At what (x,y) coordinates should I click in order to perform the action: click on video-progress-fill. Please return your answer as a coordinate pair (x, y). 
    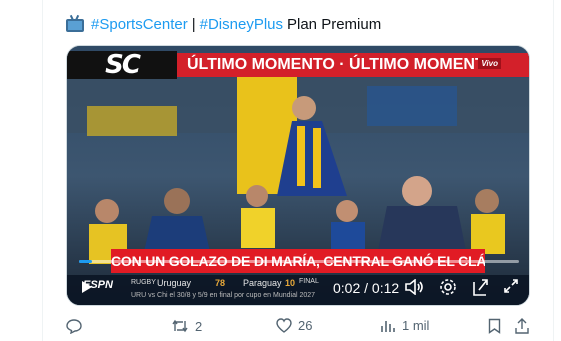
    Looking at the image, I should click on (86, 261).